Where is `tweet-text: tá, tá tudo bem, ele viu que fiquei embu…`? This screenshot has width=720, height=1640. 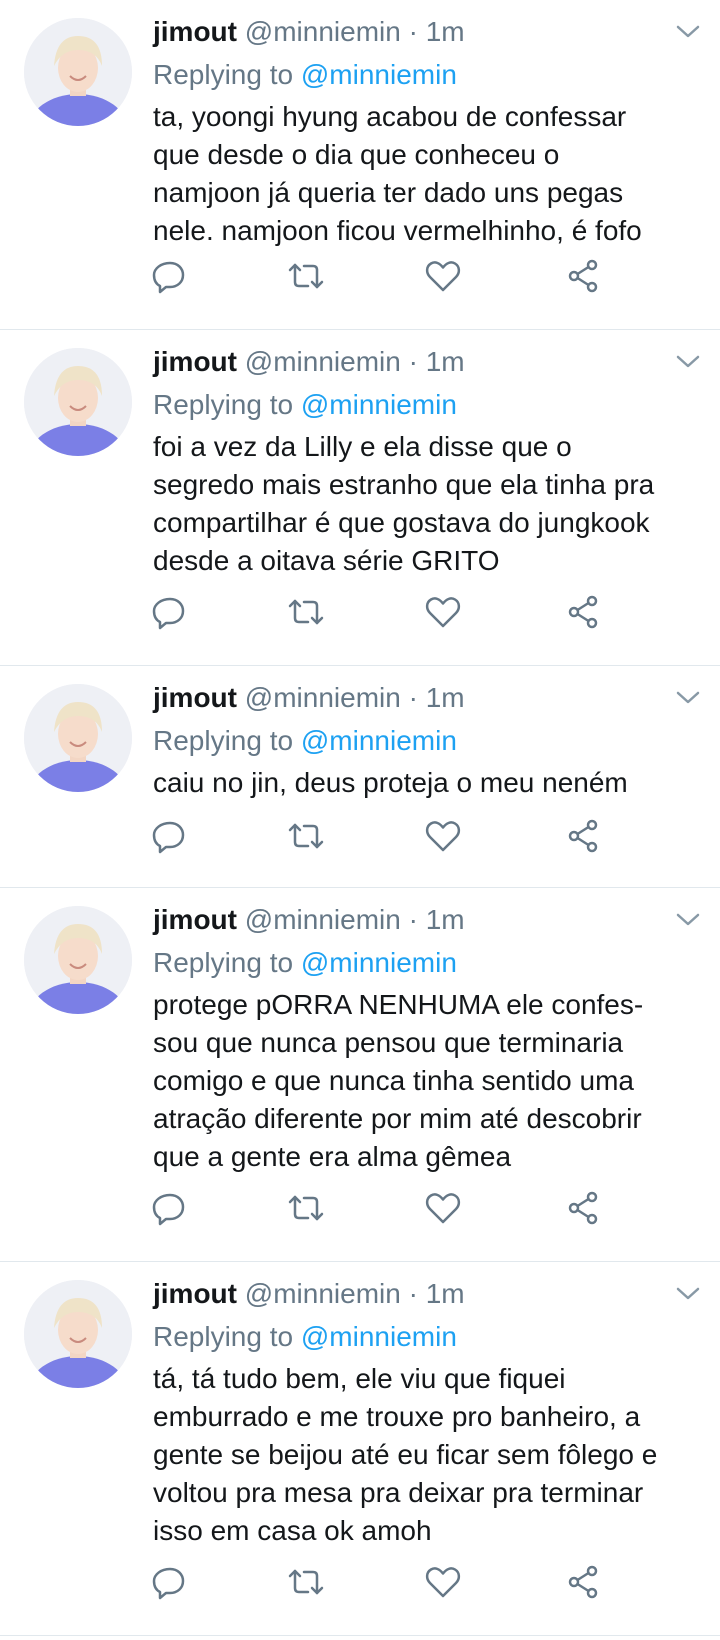
tweet-text: tá, tá tudo bem, ele viu que fiquei embu… is located at coordinates (405, 1454).